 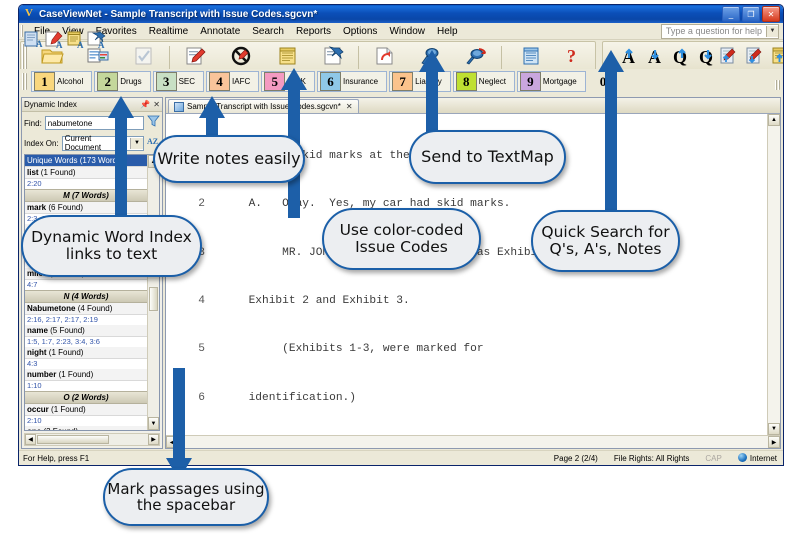 I want to click on close-button: ✕, so click(x=771, y=14).